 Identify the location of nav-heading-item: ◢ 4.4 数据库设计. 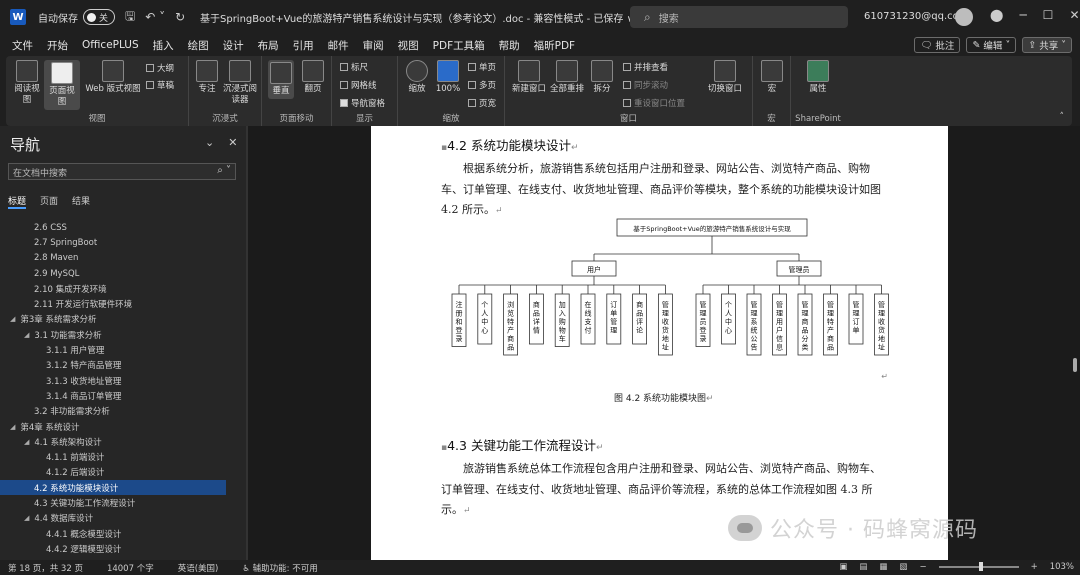
(123, 518).